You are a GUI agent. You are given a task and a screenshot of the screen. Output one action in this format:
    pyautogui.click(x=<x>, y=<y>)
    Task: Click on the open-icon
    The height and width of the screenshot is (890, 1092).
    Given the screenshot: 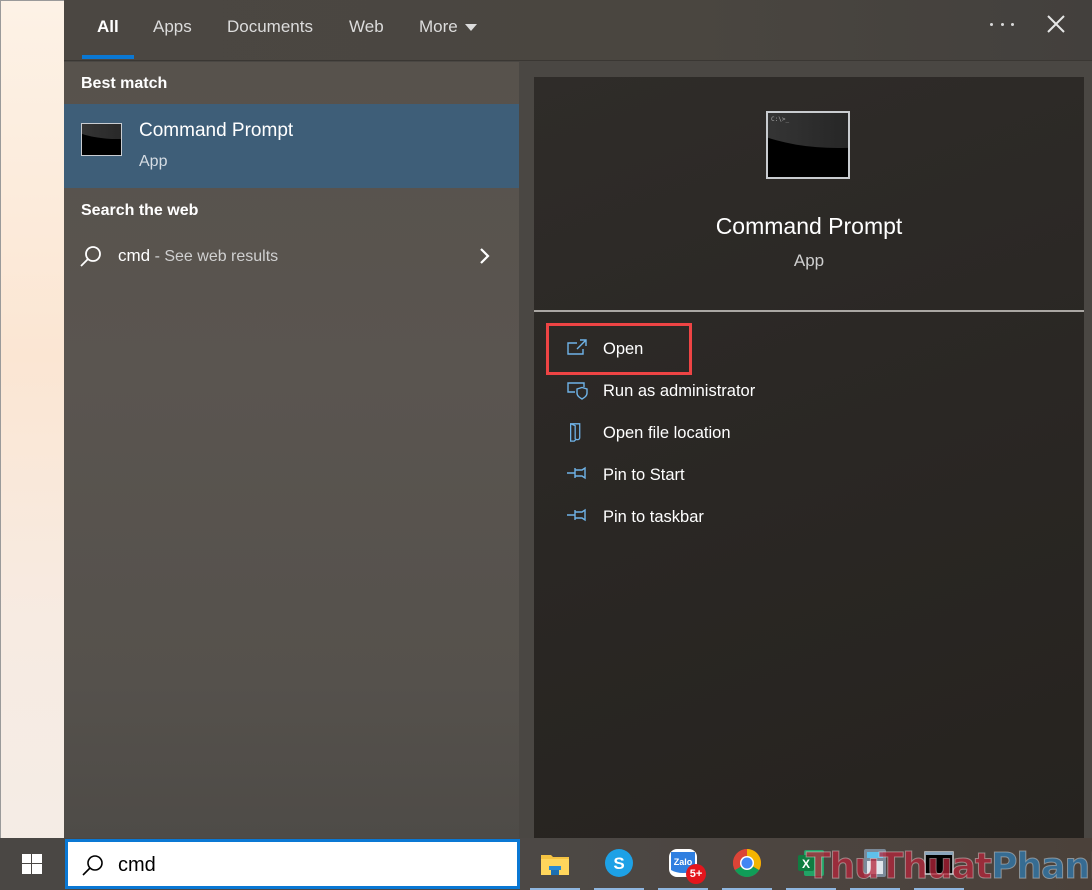 What is the action you would take?
    pyautogui.click(x=577, y=347)
    